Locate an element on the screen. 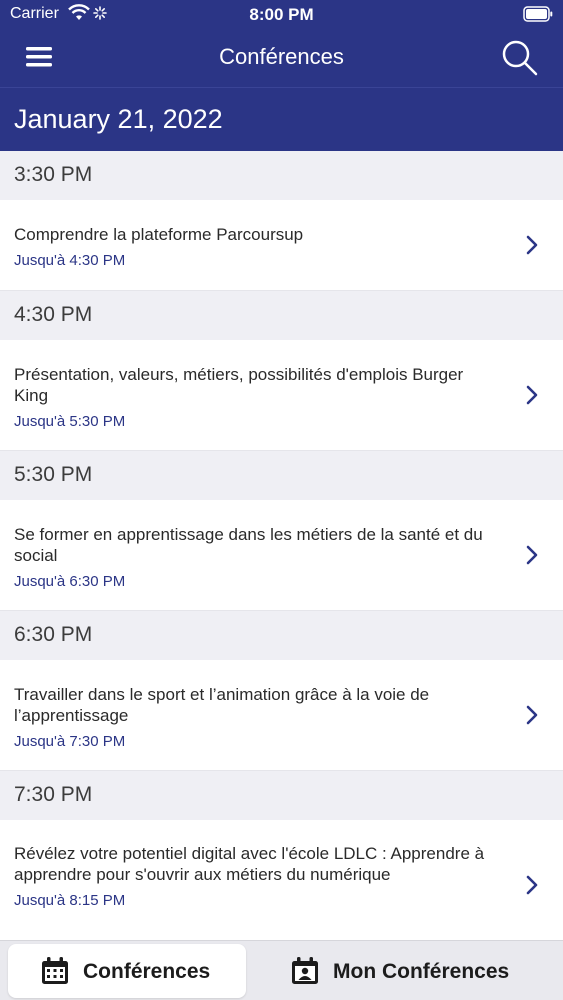  section-header: 4:30 PM is located at coordinates (281, 315).